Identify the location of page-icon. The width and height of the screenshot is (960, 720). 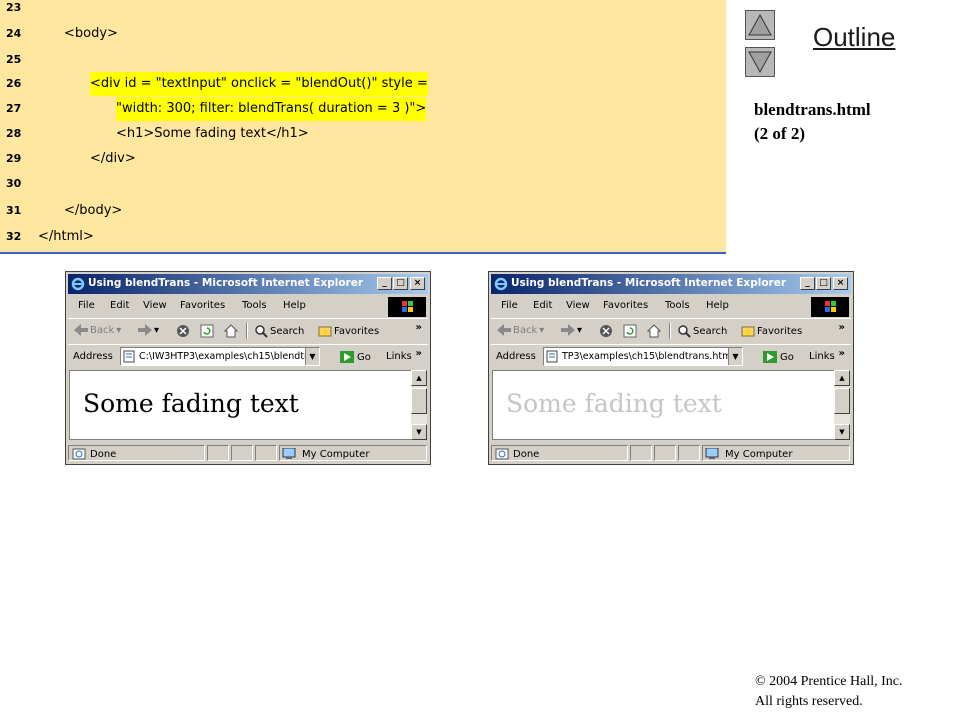
(552, 356).